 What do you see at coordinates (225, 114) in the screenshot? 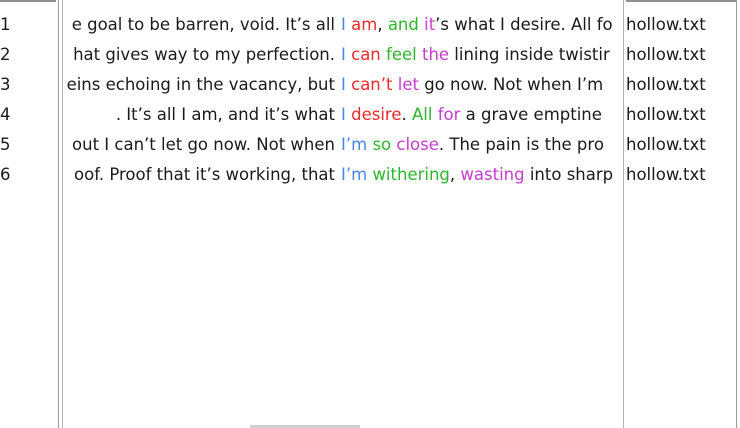
I see `left-context: . It’s all I am, and it’s what` at bounding box center [225, 114].